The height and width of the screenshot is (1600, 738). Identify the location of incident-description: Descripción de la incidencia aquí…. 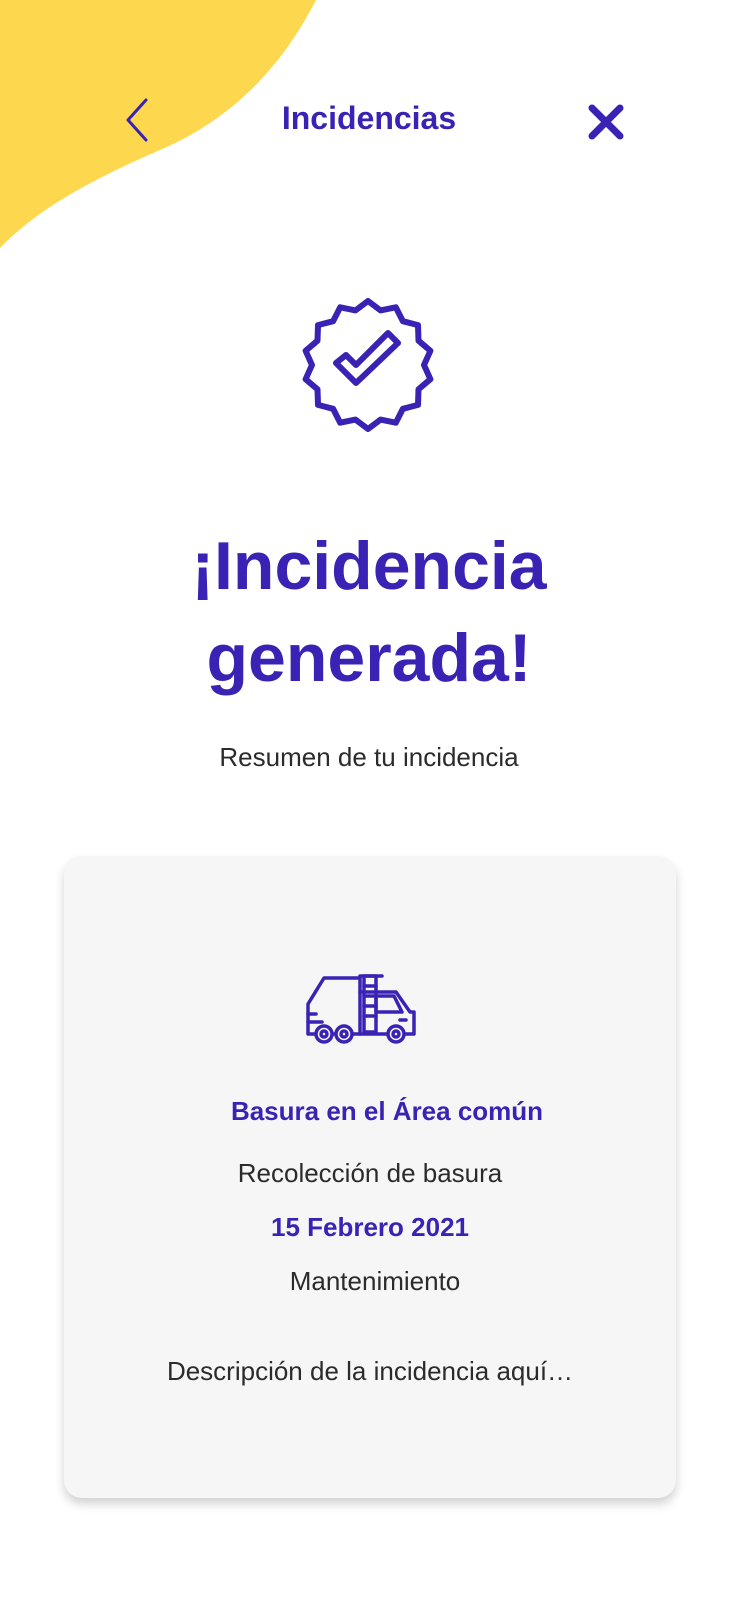
(370, 1371).